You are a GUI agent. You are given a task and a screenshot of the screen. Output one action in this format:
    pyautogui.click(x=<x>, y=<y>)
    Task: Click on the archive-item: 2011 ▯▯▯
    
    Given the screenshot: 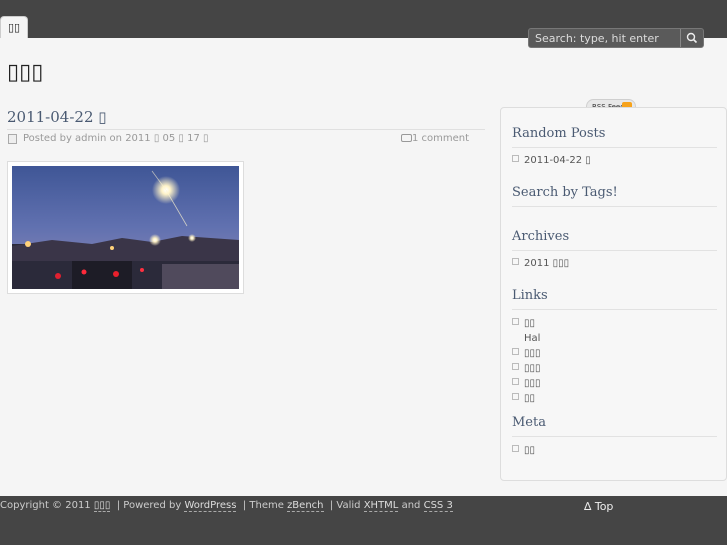 What is the action you would take?
    pyautogui.click(x=540, y=263)
    